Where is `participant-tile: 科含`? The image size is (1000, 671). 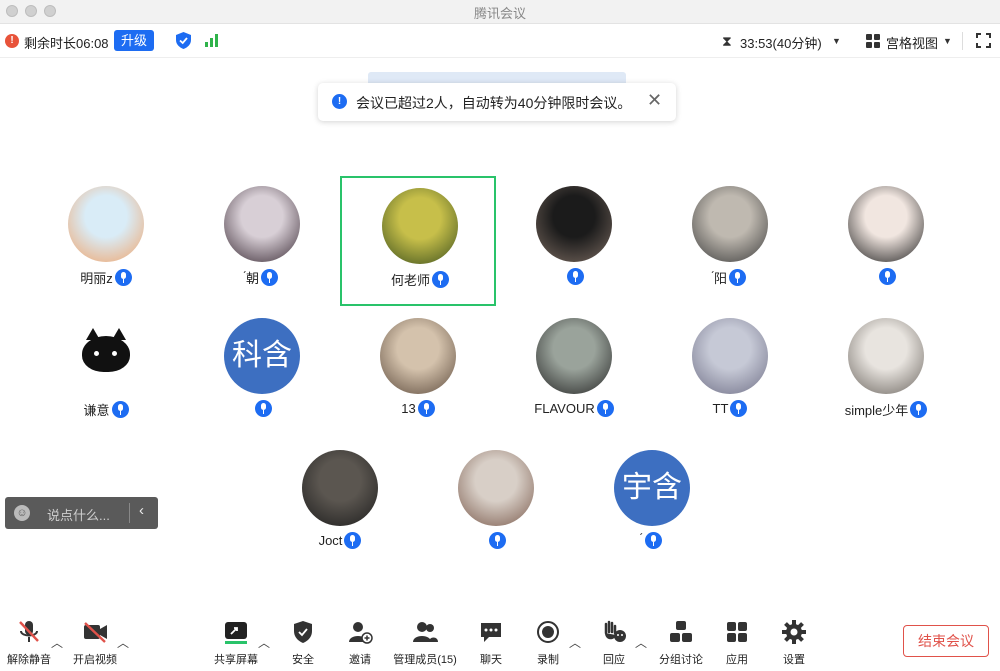
participant-tile: 科含 is located at coordinates (262, 373).